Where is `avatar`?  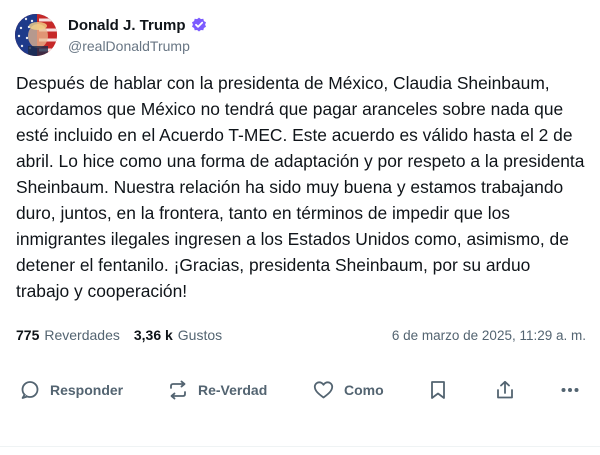 avatar is located at coordinates (36, 35).